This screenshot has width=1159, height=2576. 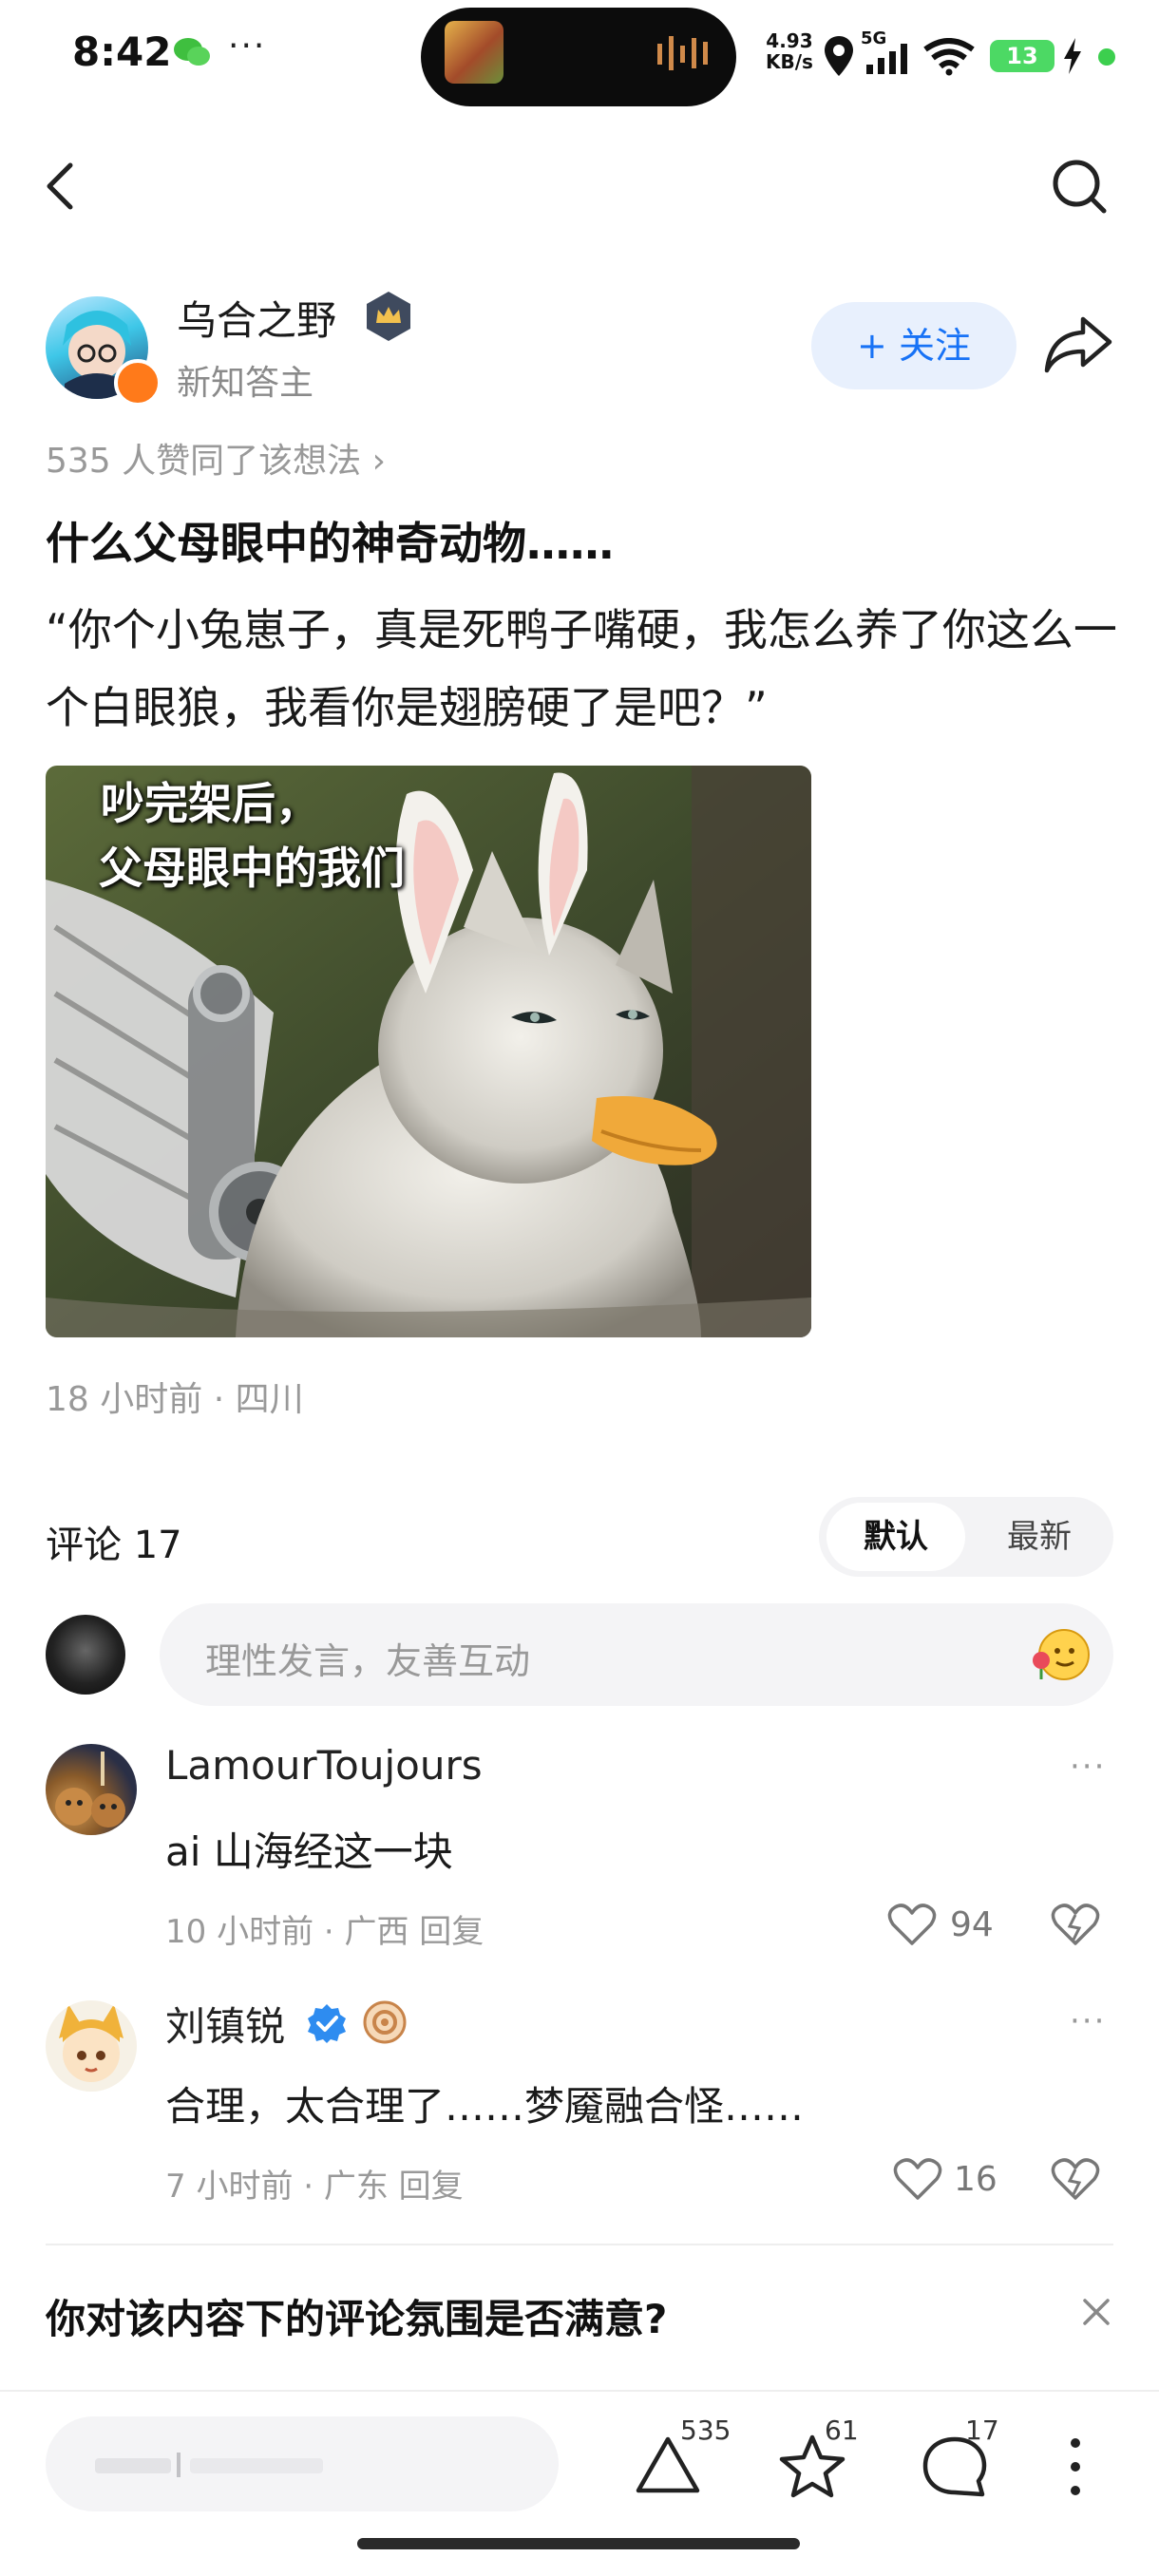 What do you see at coordinates (428, 1051) in the screenshot?
I see `post-image: 吵完架后， 父母眼中的我们` at bounding box center [428, 1051].